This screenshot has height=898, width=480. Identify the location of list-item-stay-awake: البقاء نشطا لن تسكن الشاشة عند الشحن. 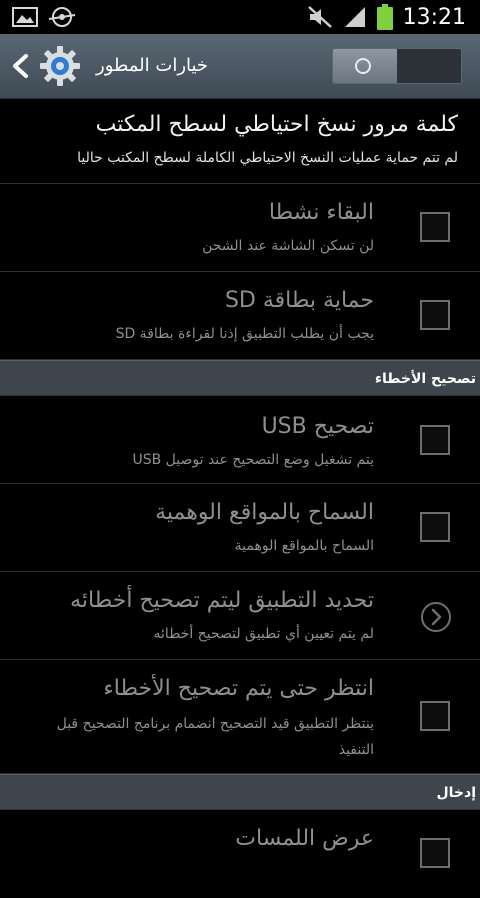
(240, 228).